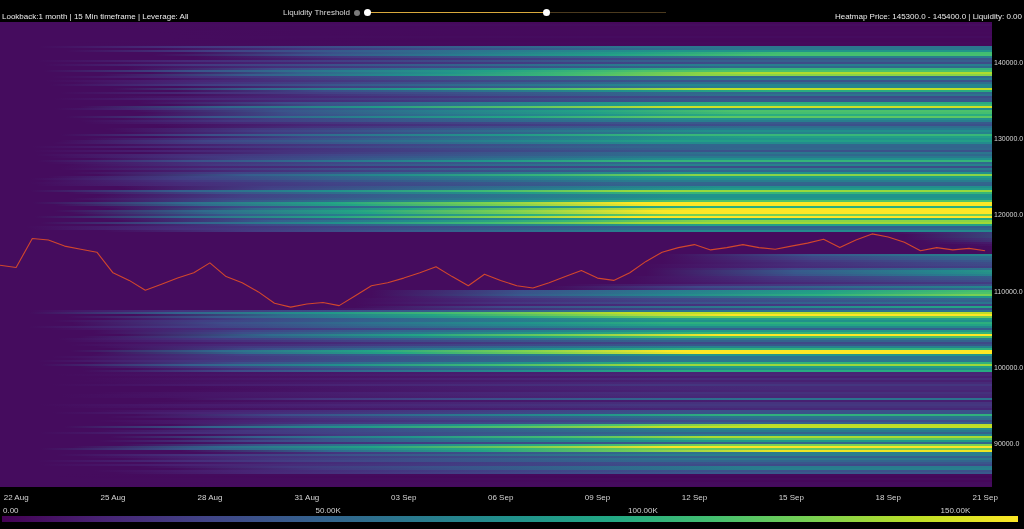 The height and width of the screenshot is (529, 1024). Describe the element at coordinates (500, 497) in the screenshot. I see `x-axis-label: 06 Sep` at that location.